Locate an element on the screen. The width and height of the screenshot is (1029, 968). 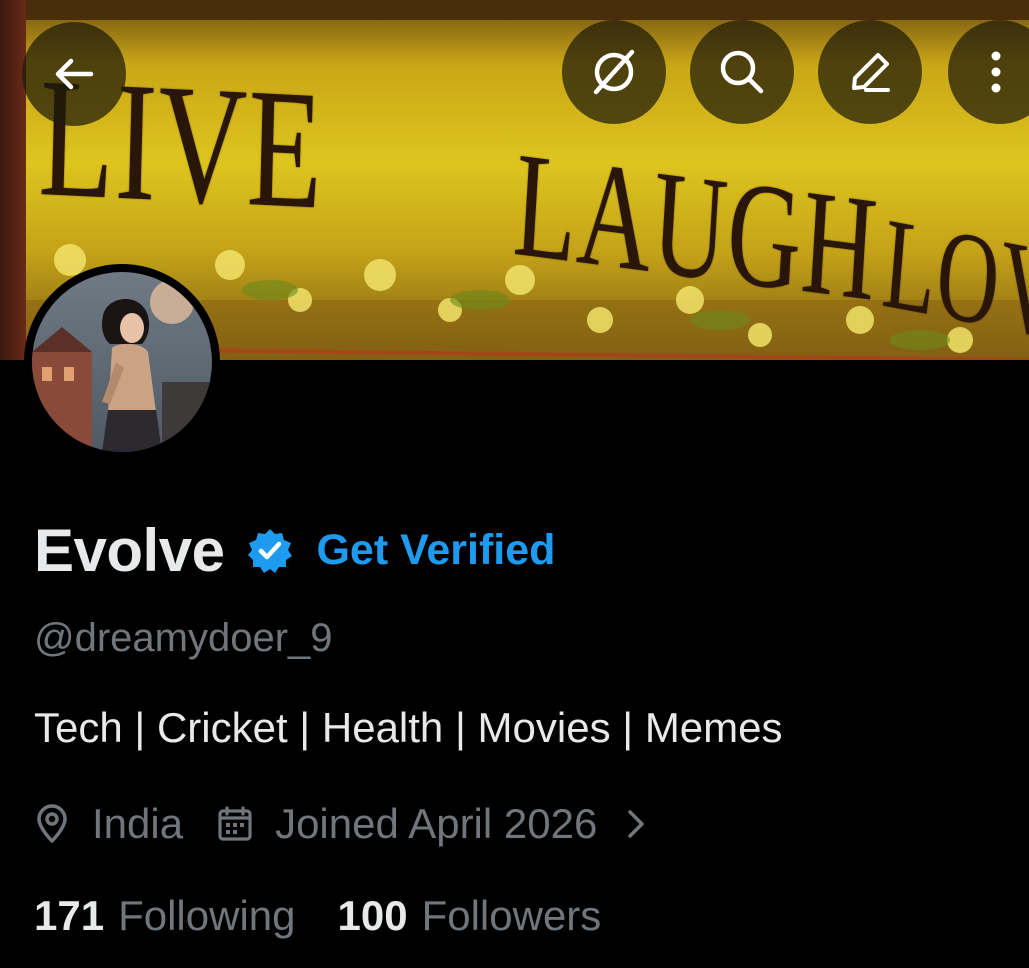
avatar is located at coordinates (122, 362).